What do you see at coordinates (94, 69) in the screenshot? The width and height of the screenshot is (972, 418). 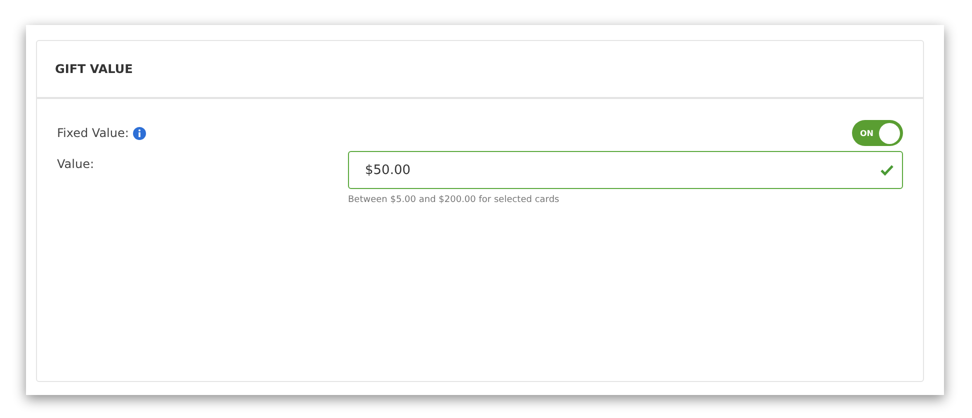 I see `card-title: GIFT VALUE` at bounding box center [94, 69].